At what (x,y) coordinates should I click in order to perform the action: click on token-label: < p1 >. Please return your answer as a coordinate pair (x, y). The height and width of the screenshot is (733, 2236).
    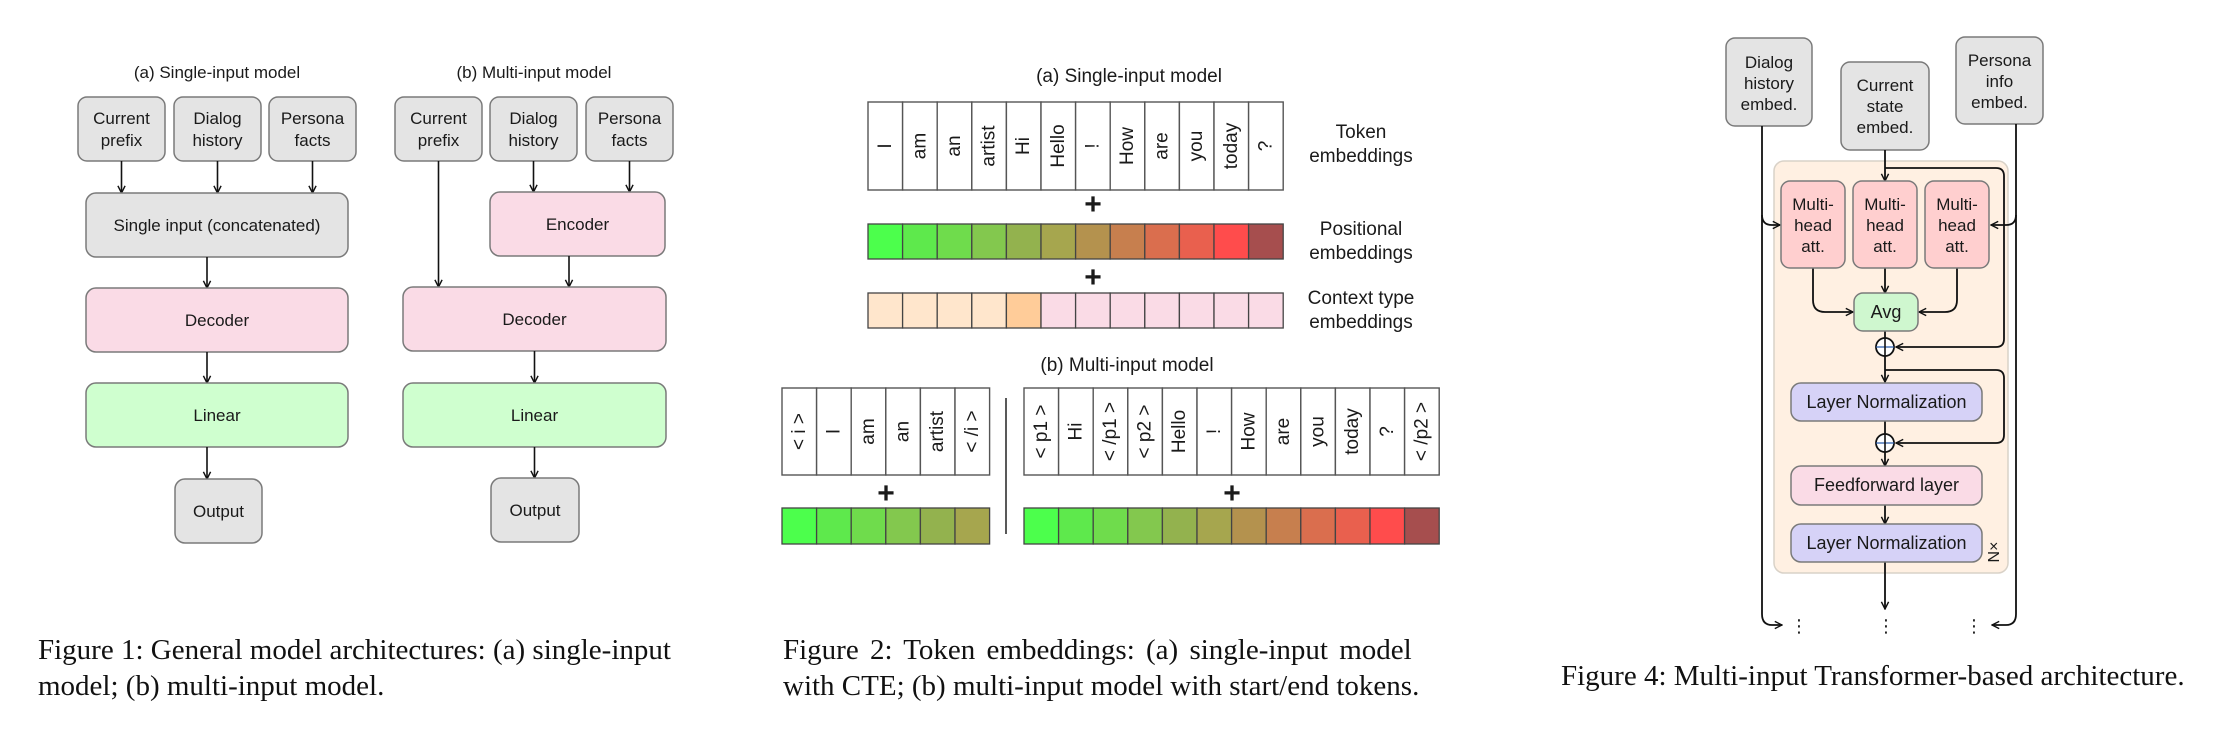
    Looking at the image, I should click on (1041, 432).